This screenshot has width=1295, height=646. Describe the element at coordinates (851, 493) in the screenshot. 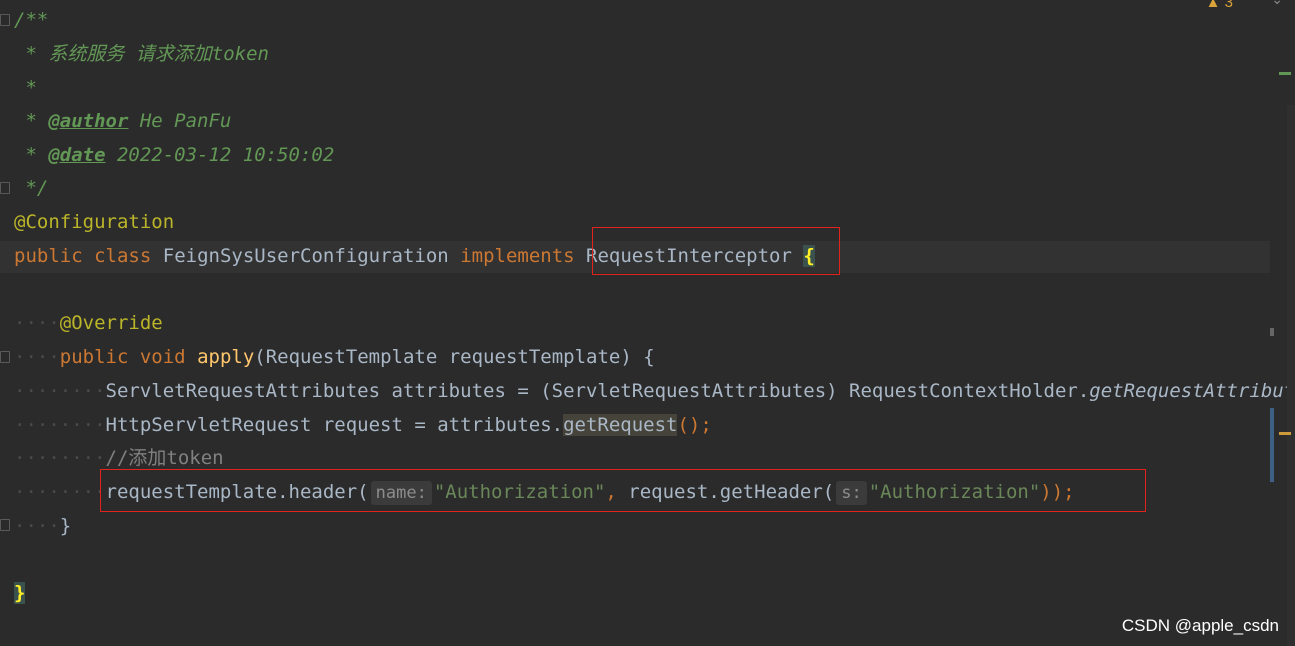

I see `parameter-hint: s:` at that location.